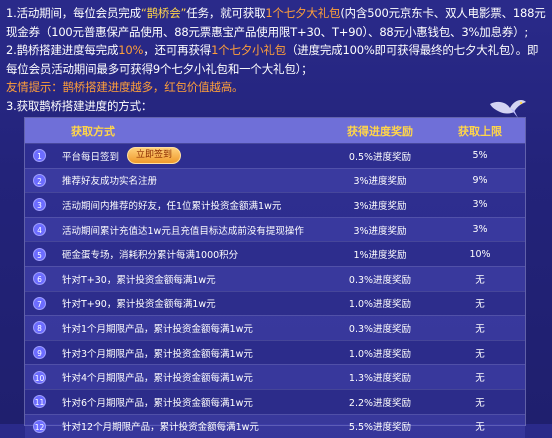  Describe the element at coordinates (480, 156) in the screenshot. I see `row-limit: 5%` at that location.